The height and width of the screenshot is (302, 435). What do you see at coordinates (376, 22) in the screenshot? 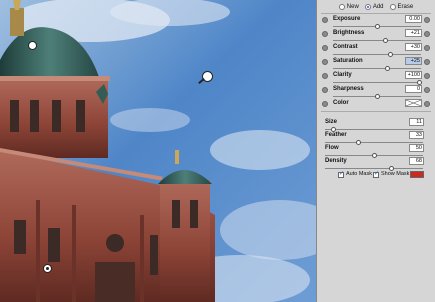
I see `adjustment-exposure: Exposure 0.00` at bounding box center [376, 22].